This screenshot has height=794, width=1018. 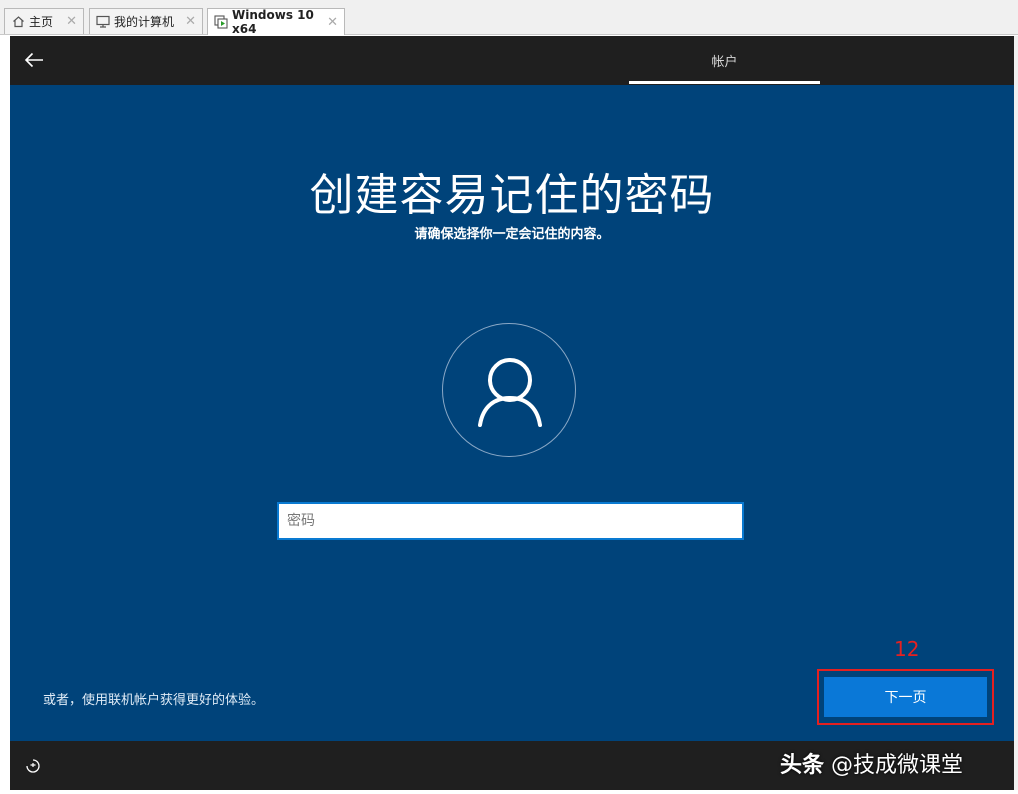 What do you see at coordinates (802, 765) in the screenshot?
I see `watermark-brand: 头条` at bounding box center [802, 765].